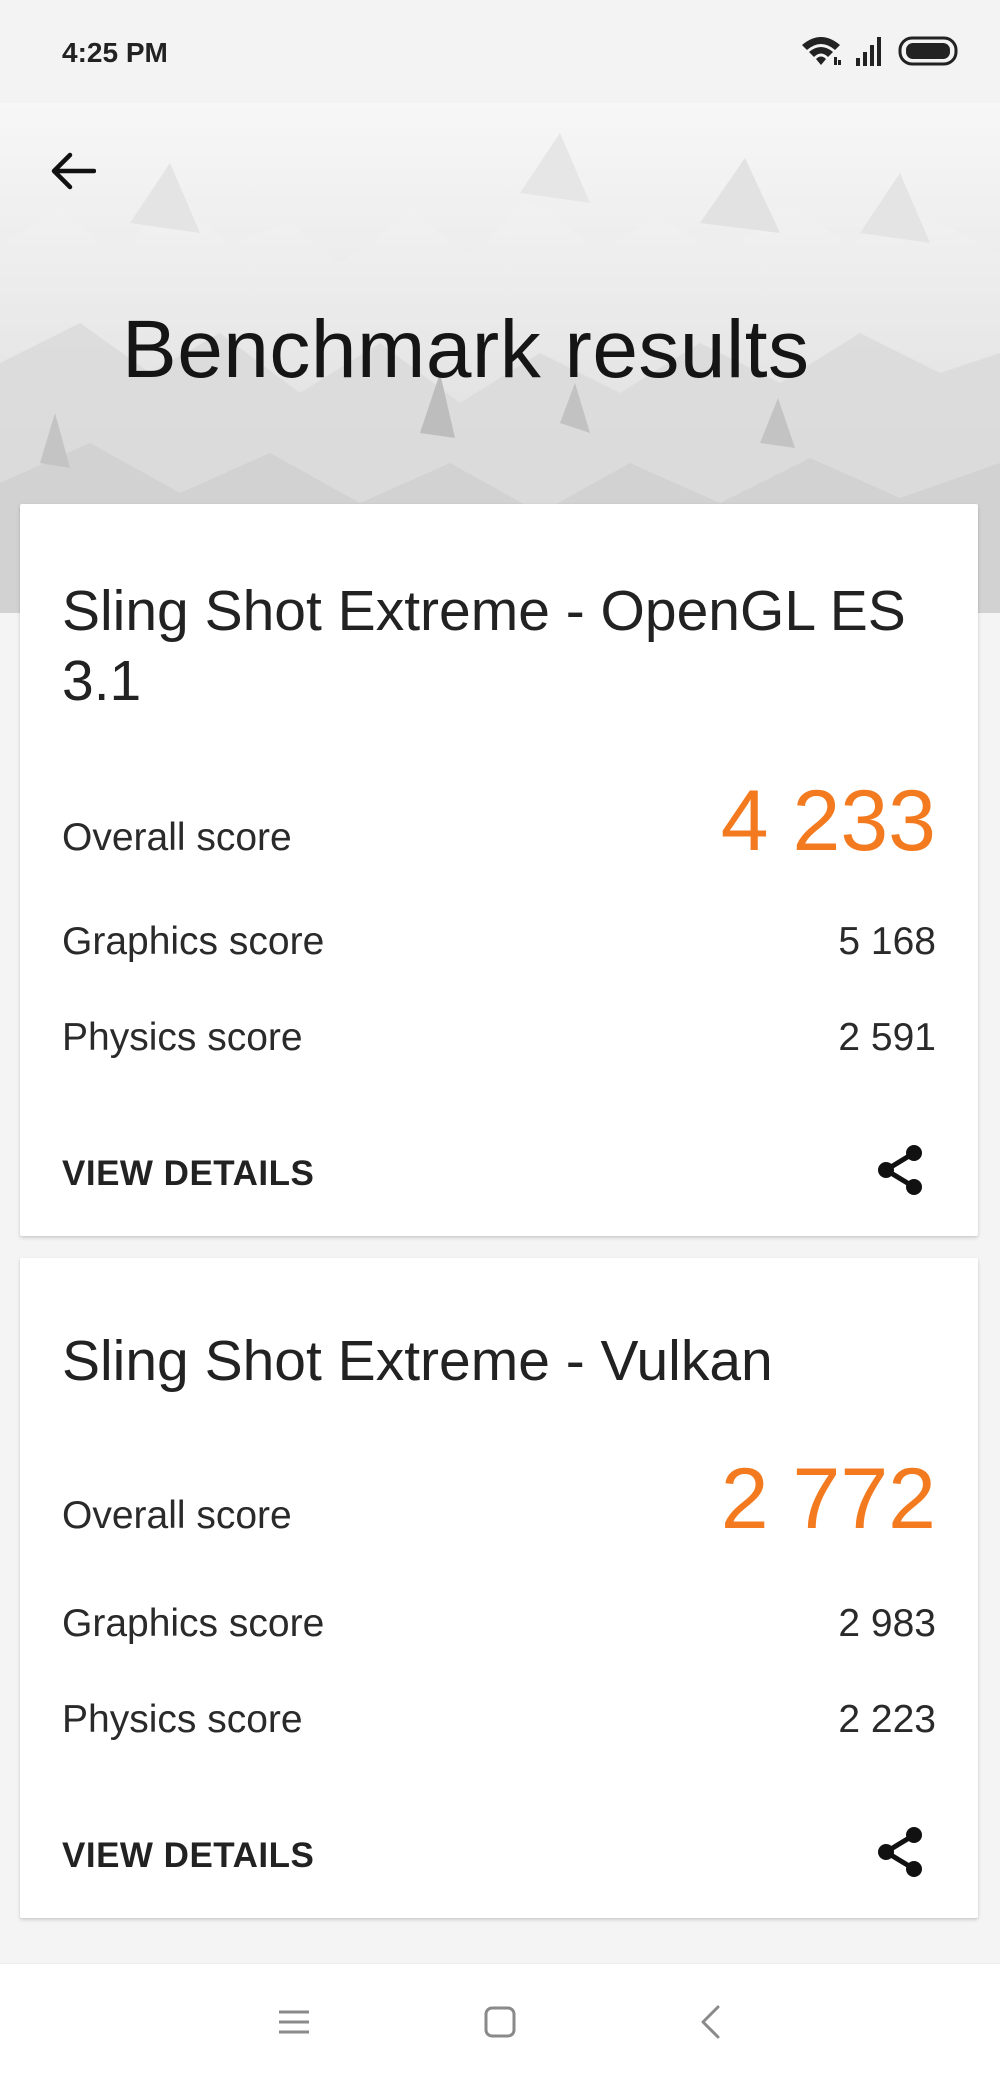 This screenshot has width=1000, height=2082. I want to click on overall-score-row: Overall score 2 772, so click(499, 1499).